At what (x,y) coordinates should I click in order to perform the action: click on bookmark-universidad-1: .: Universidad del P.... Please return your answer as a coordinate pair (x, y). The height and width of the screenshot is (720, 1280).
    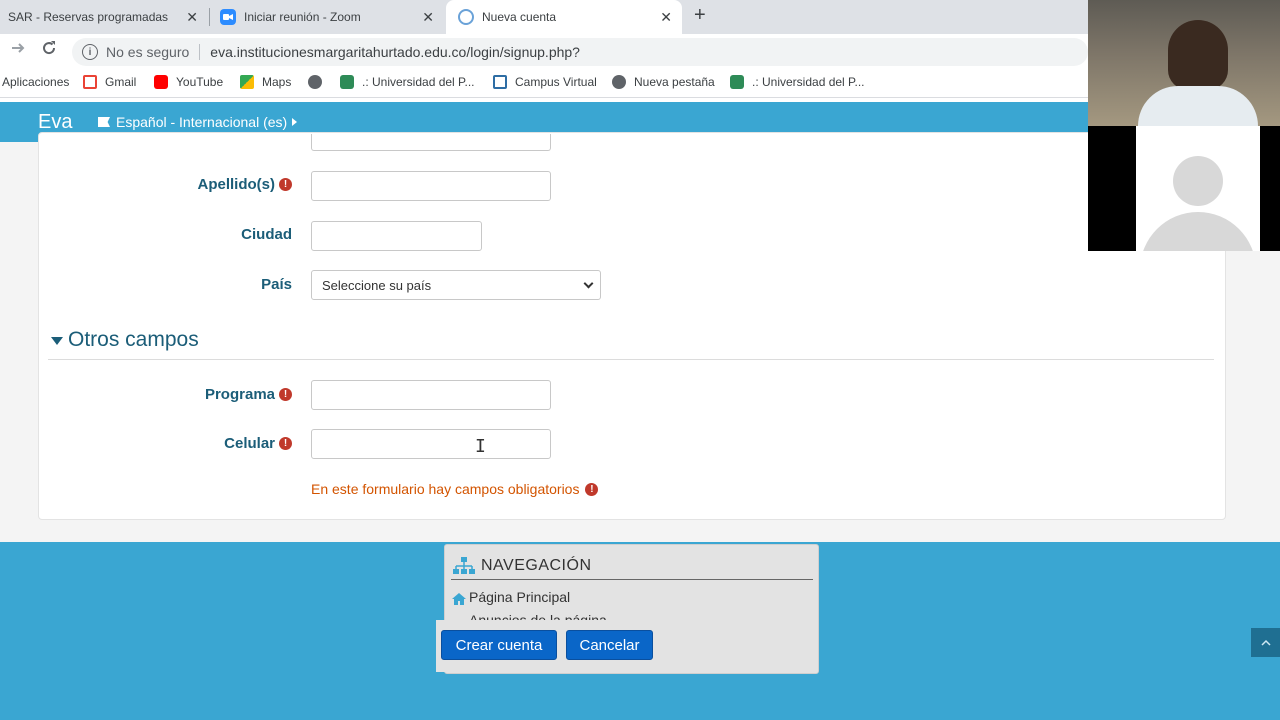
    Looking at the image, I should click on (407, 82).